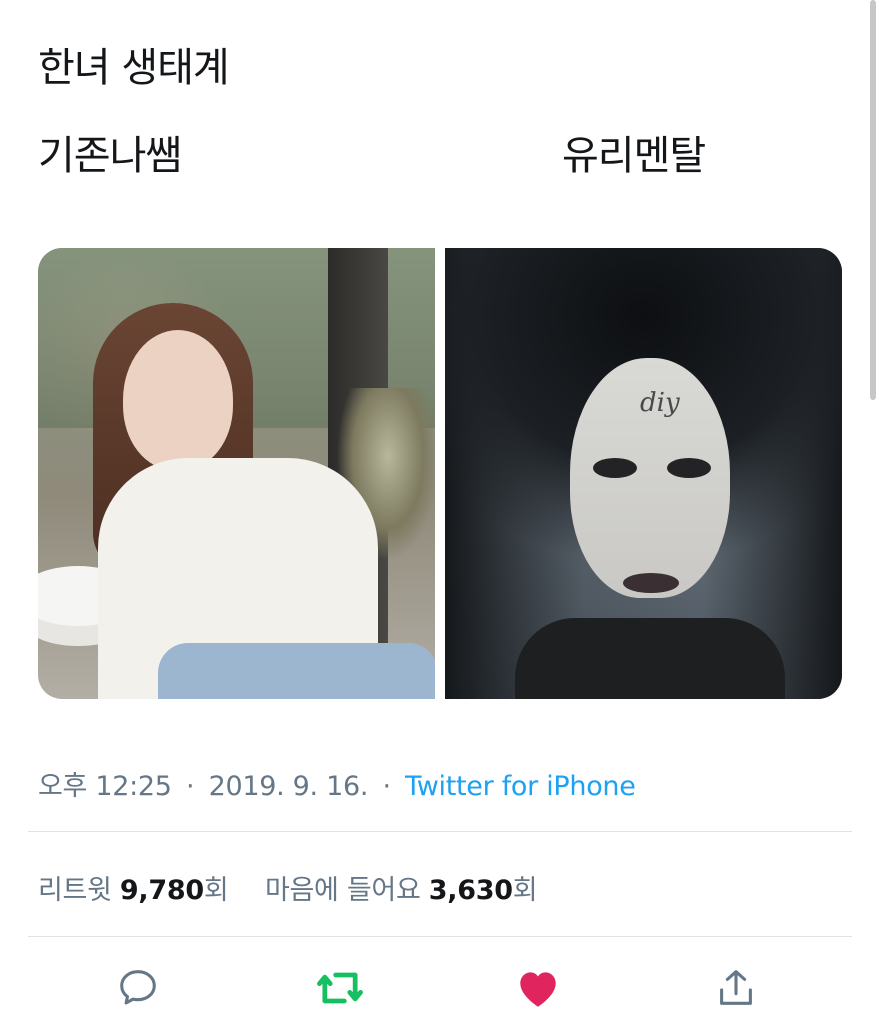 The width and height of the screenshot is (880, 1024). I want to click on tweet-source-link: Twitter for iPhone, so click(520, 786).